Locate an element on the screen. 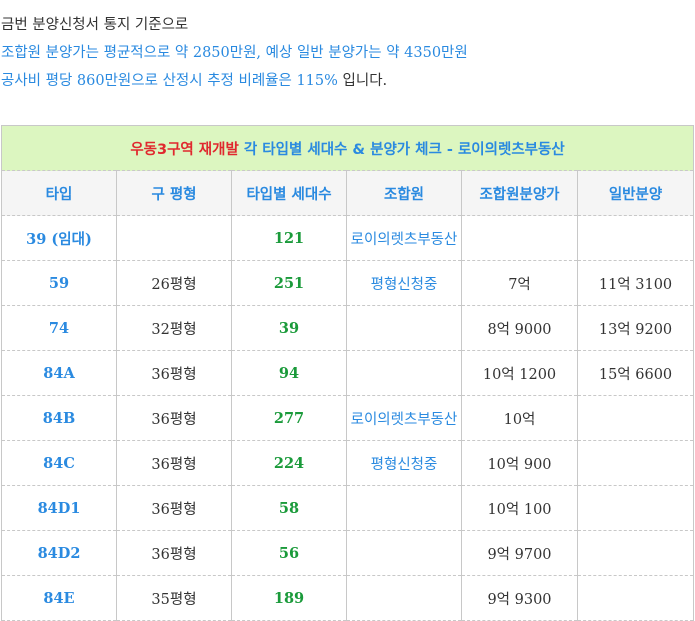 This screenshot has width=695, height=621. cell-general-price: 11억 3100 is located at coordinates (635, 283).